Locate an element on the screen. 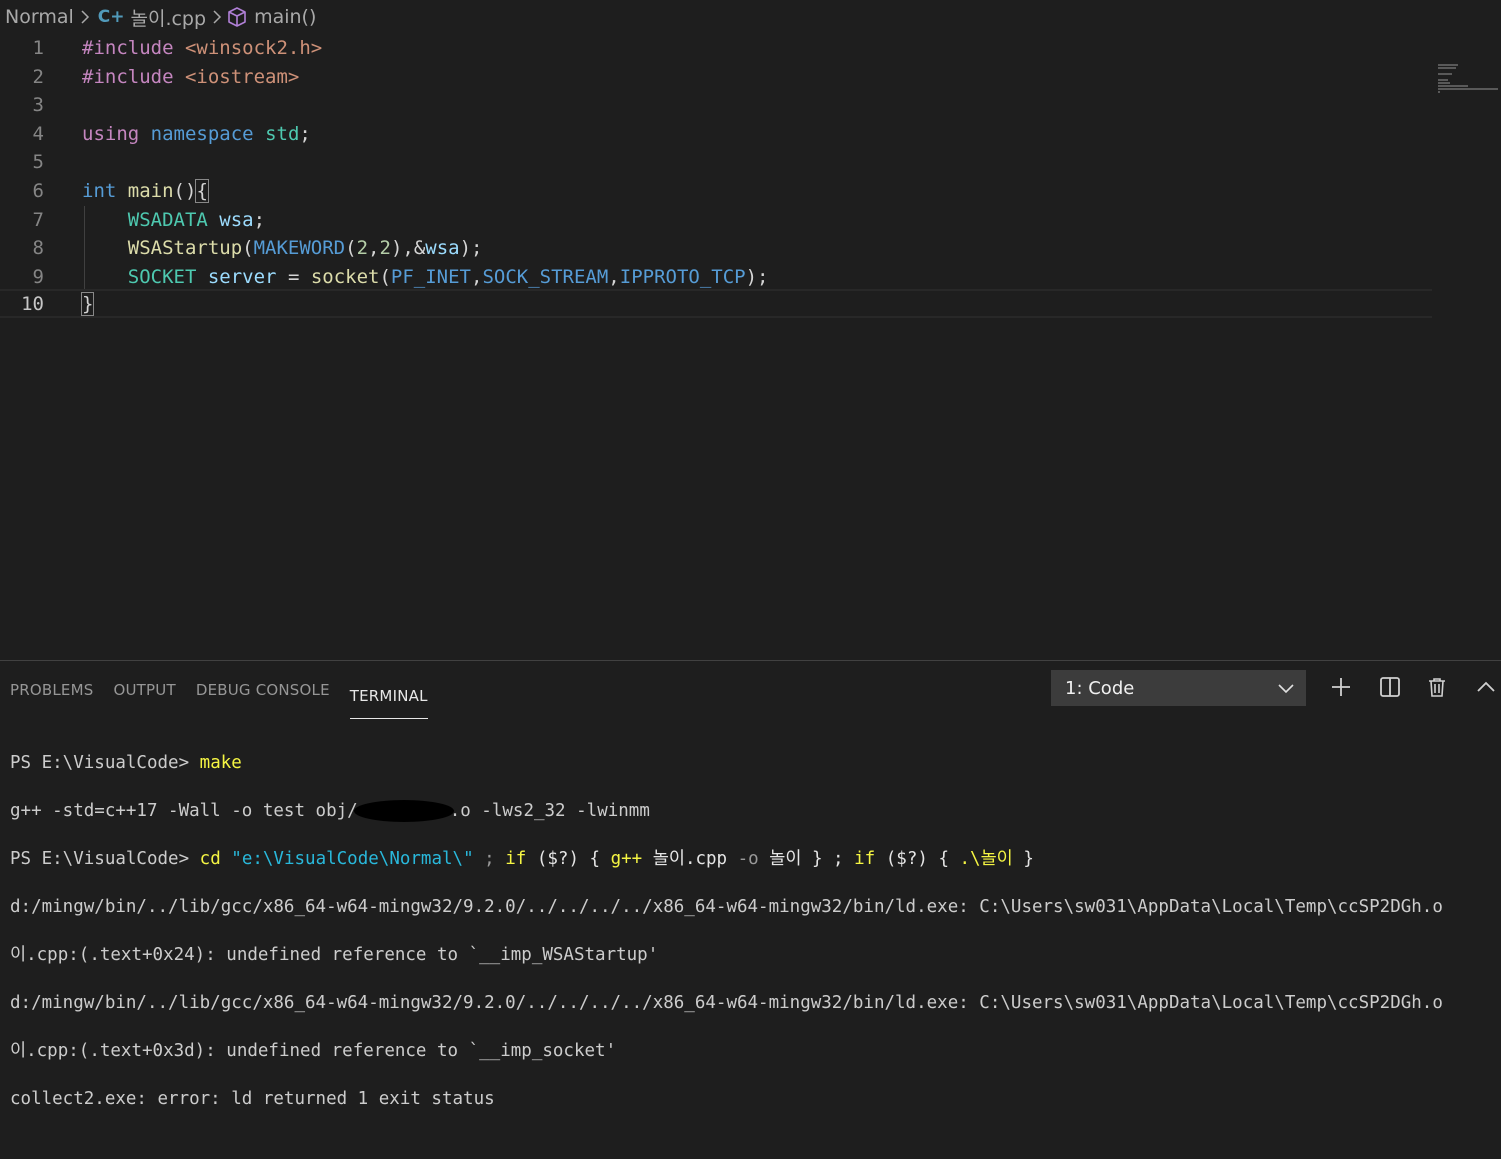  terminal-command: make is located at coordinates (220, 763).